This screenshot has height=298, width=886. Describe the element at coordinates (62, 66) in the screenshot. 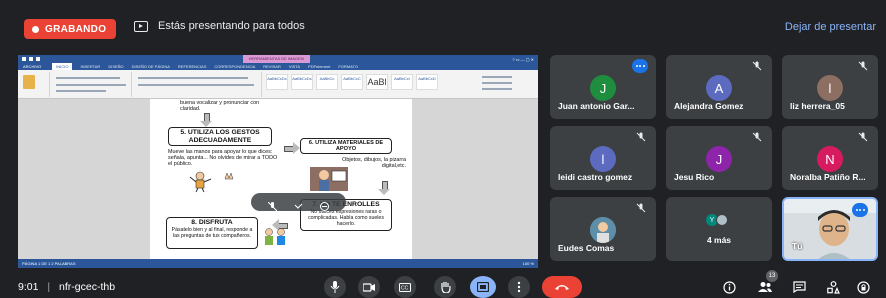

I see `tab-home: INICIO` at that location.